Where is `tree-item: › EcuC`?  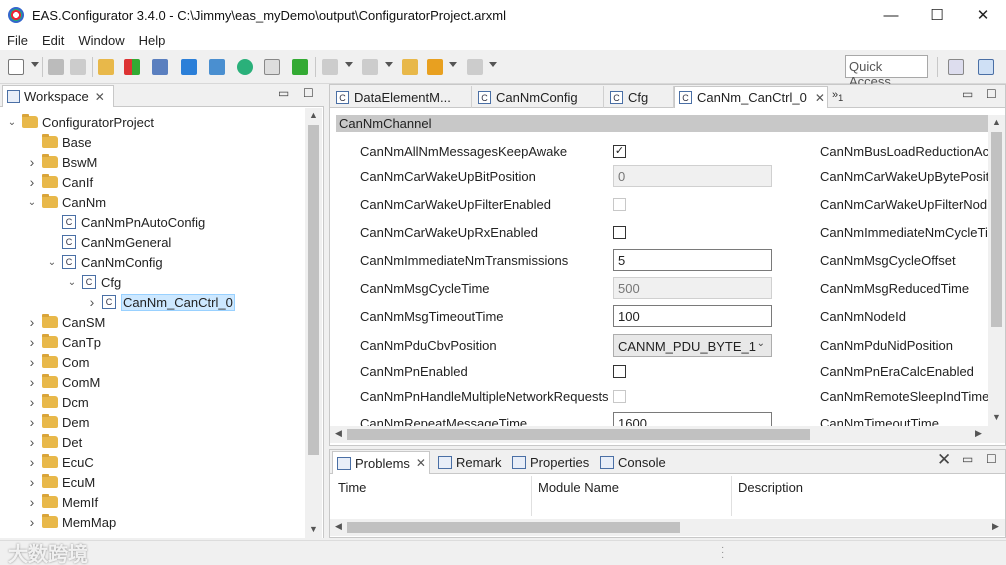
tree-item: › EcuC is located at coordinates (60, 462).